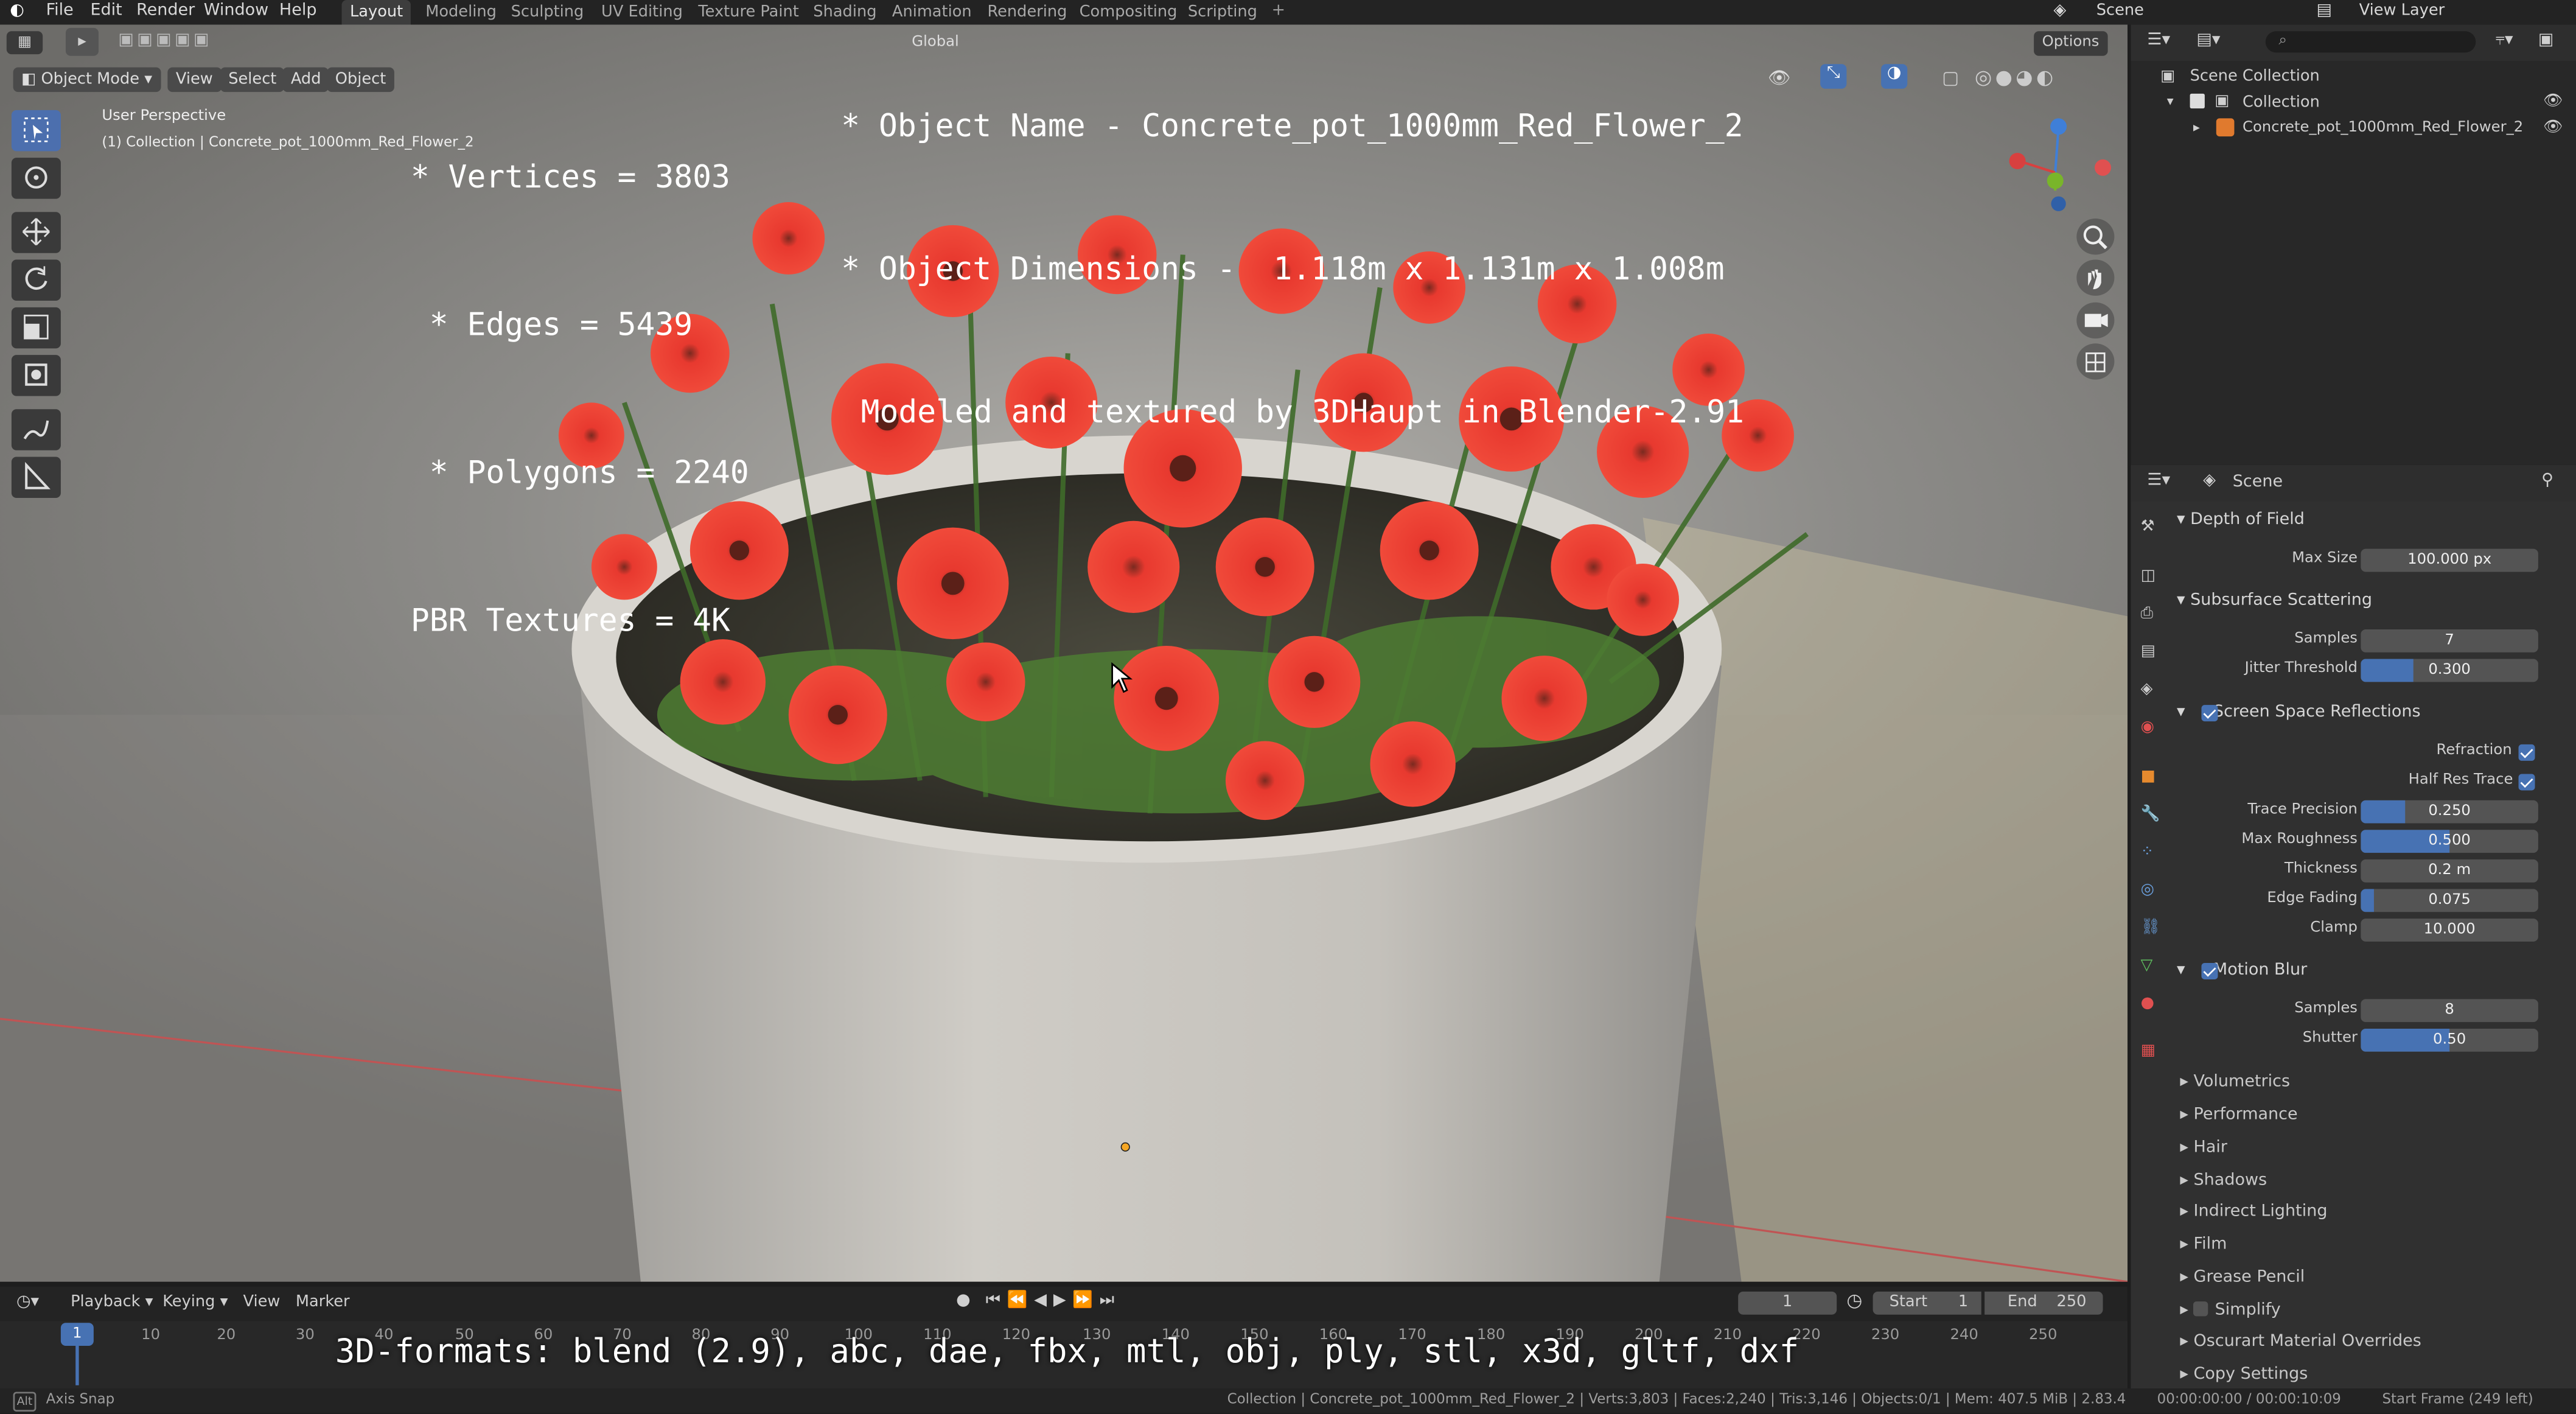 This screenshot has width=2576, height=1414. What do you see at coordinates (36, 375) in the screenshot?
I see `tool-transform` at bounding box center [36, 375].